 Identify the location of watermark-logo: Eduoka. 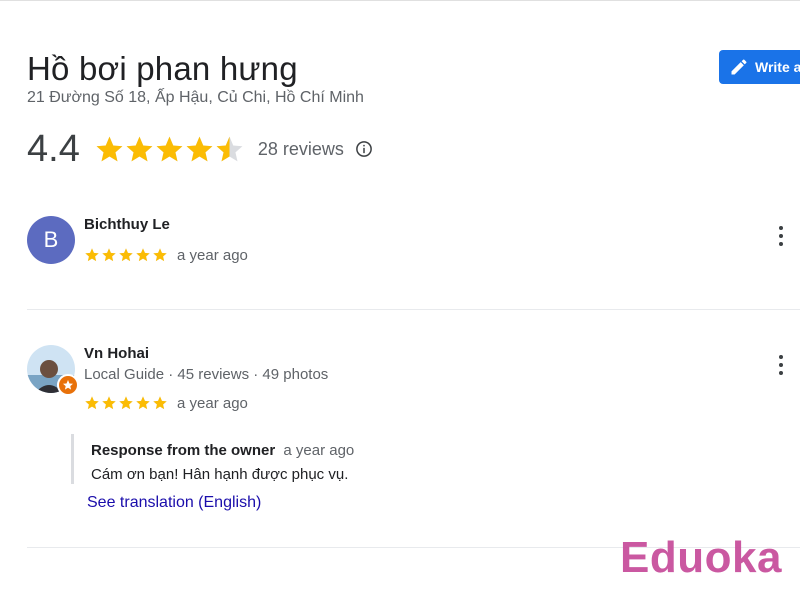
(701, 557).